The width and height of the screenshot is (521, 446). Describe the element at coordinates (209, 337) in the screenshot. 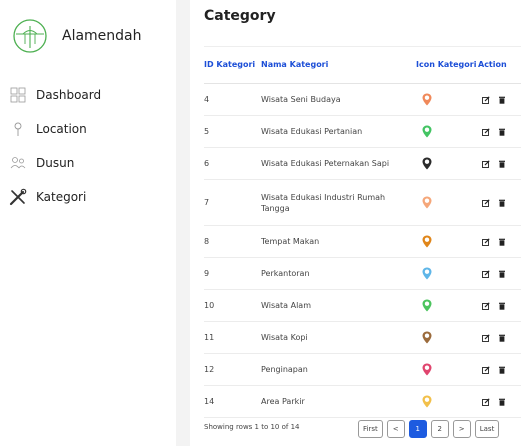

I see `cell-id: 11` at that location.